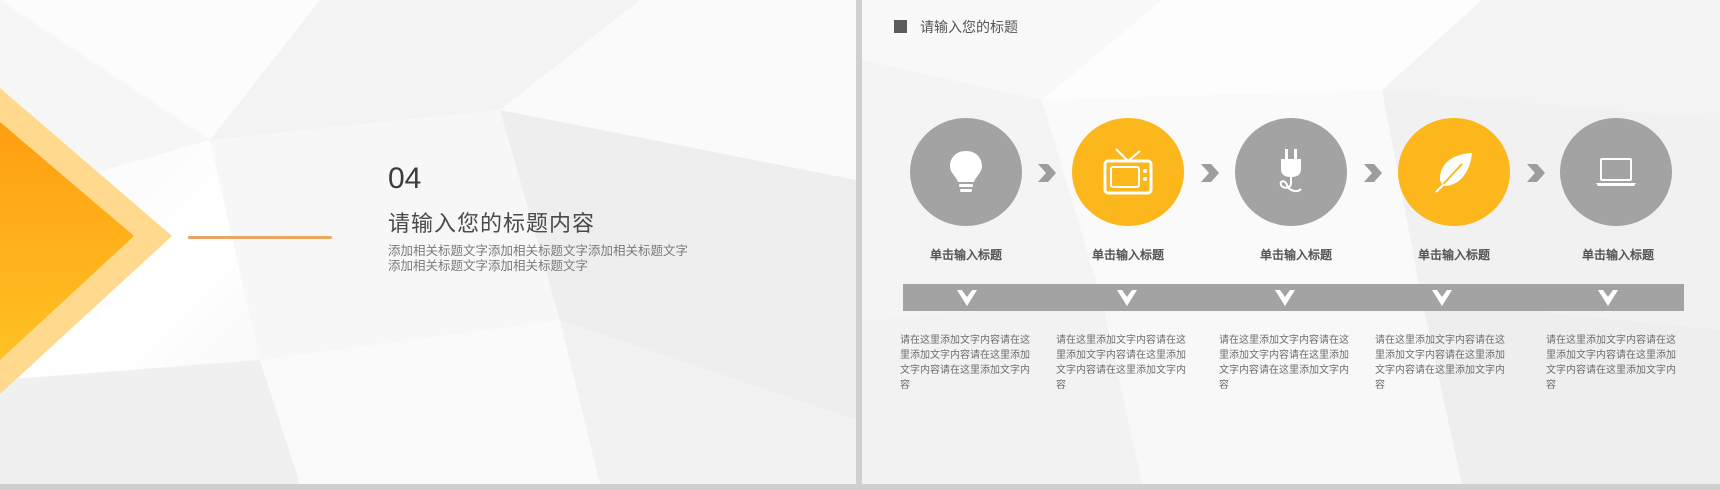  I want to click on tv-icon, so click(1128, 171).